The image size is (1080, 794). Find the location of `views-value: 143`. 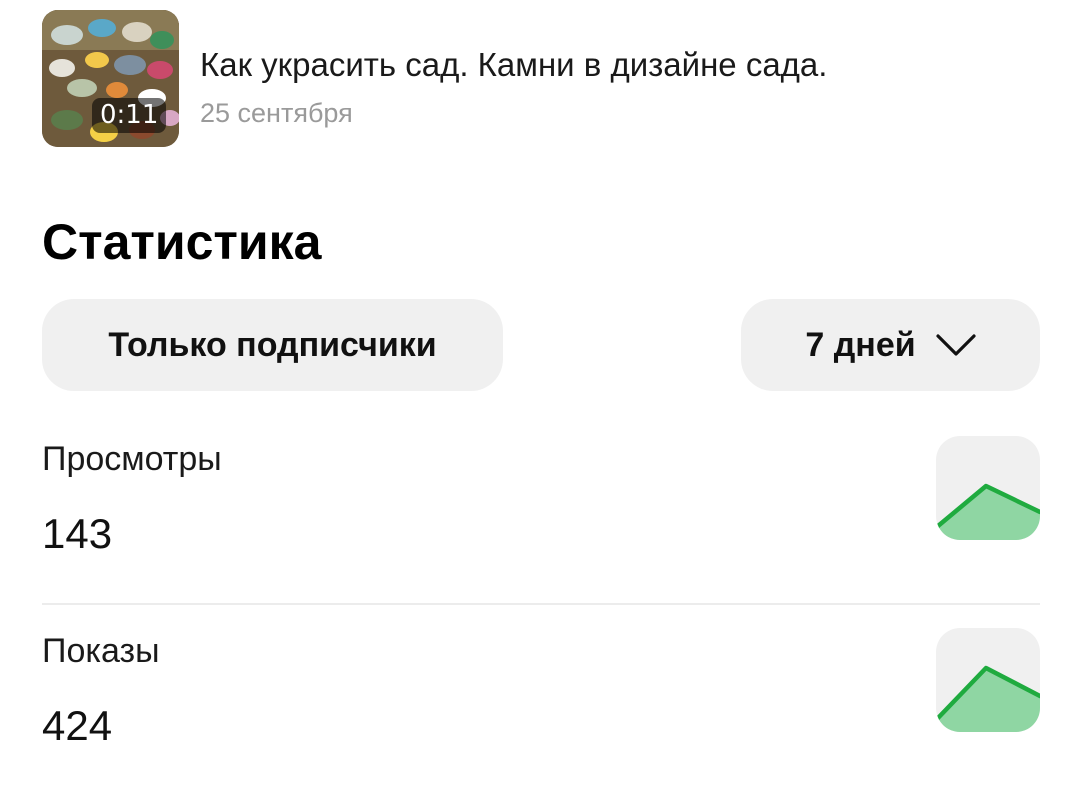

views-value: 143 is located at coordinates (77, 533).